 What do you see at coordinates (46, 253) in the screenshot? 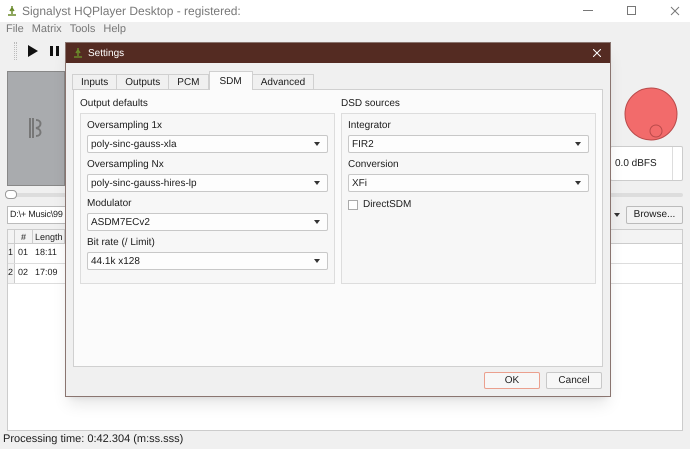
I see `table-cell-text: 18:11` at bounding box center [46, 253].